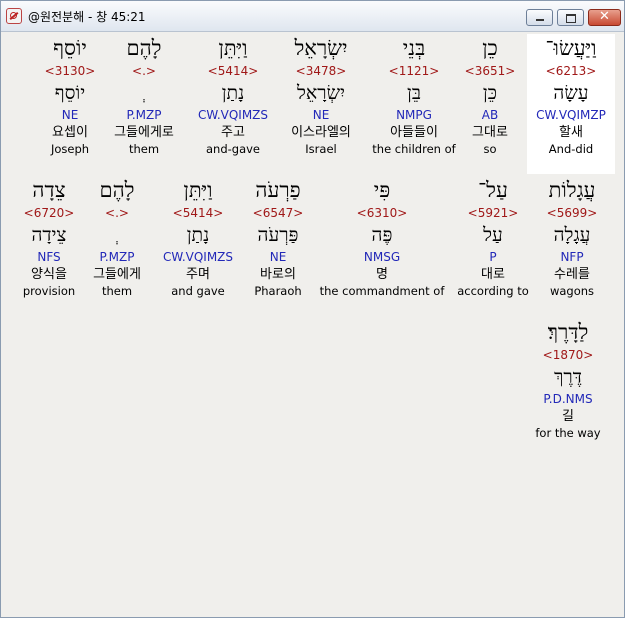 The height and width of the screenshot is (618, 625). What do you see at coordinates (70, 93) in the screenshot?
I see `lemma: יוֹסֵף` at bounding box center [70, 93].